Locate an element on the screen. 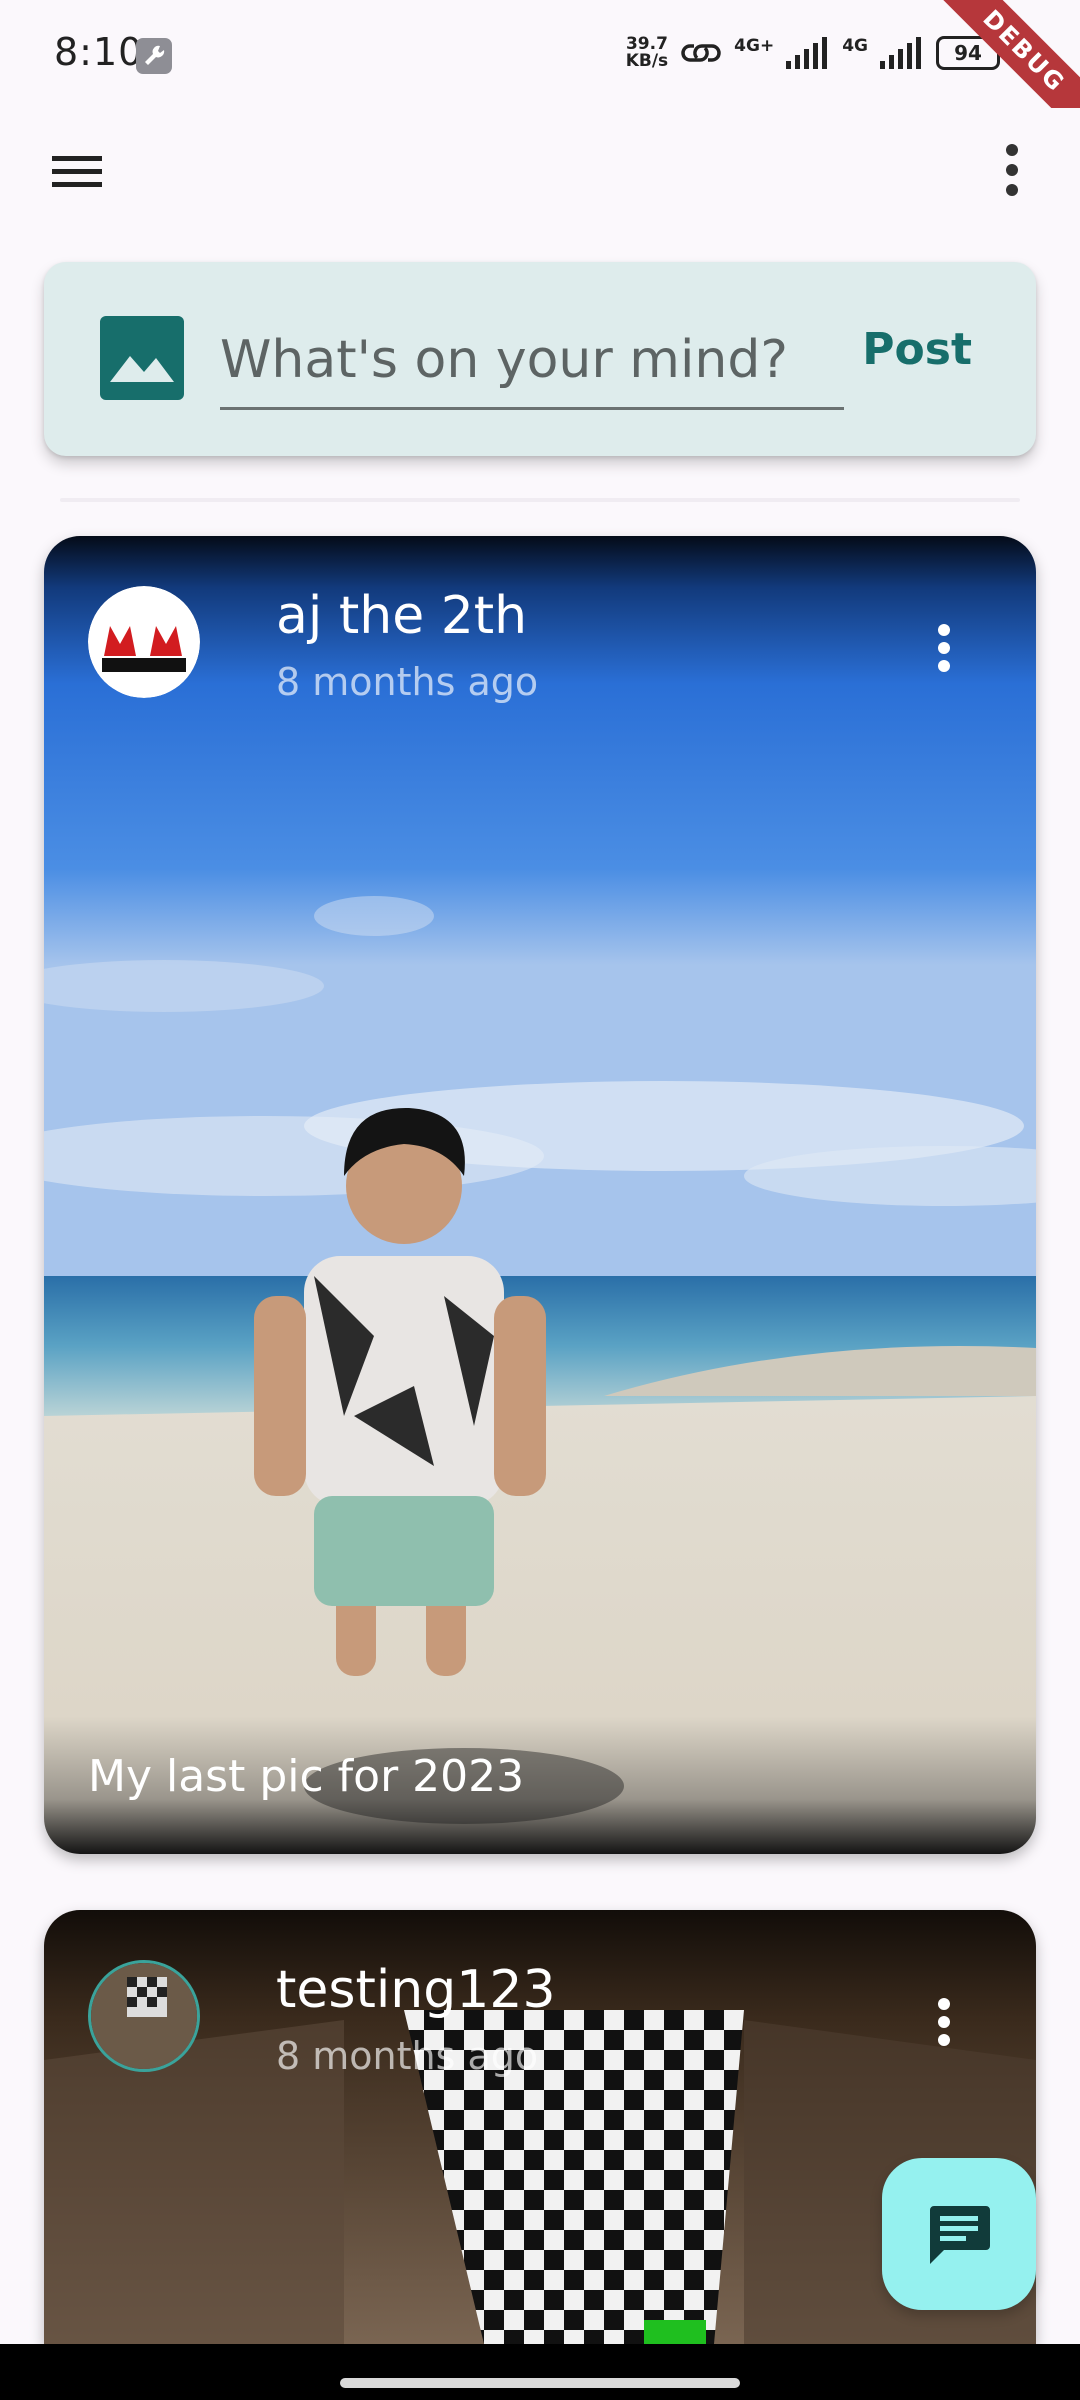 Image resolution: width=1080 pixels, height=2400 pixels. status-indicators: 39.7 KB/s 4G+ 4G 94 is located at coordinates (813, 53).